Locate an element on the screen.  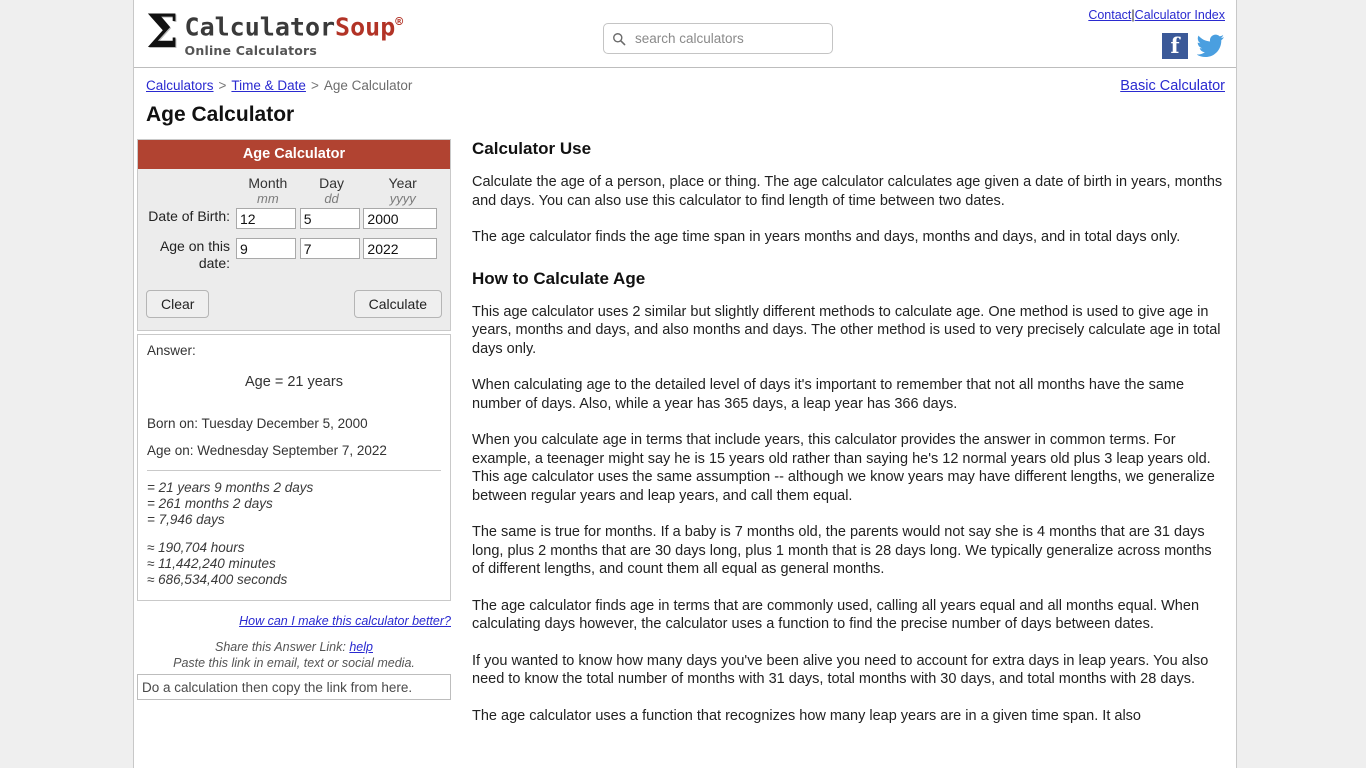
feedback-link: How can I make this calculator better? is located at coordinates (345, 621).